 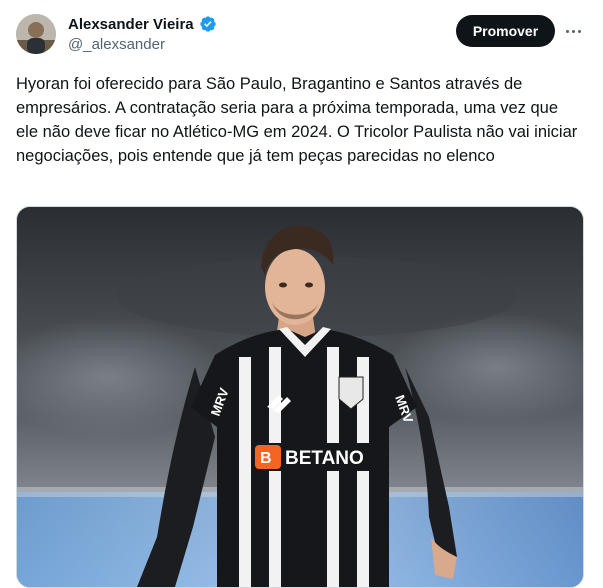 I want to click on avatar, so click(x=36, y=34).